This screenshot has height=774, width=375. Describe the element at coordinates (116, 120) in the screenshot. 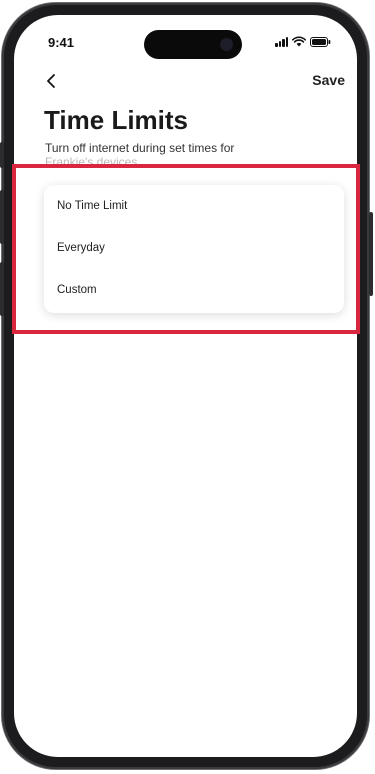

I see `page-title: Time Limits` at that location.